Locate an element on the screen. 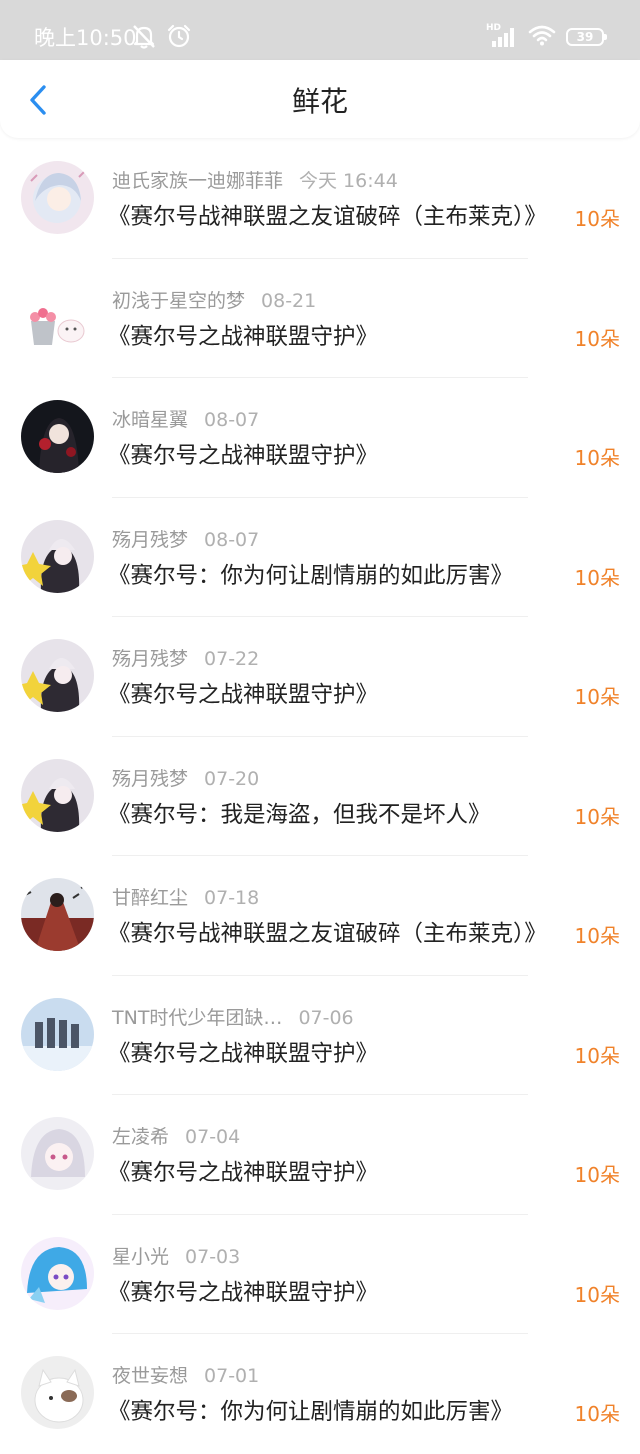 The width and height of the screenshot is (640, 1454). battery-icon: 39 is located at coordinates (586, 37).